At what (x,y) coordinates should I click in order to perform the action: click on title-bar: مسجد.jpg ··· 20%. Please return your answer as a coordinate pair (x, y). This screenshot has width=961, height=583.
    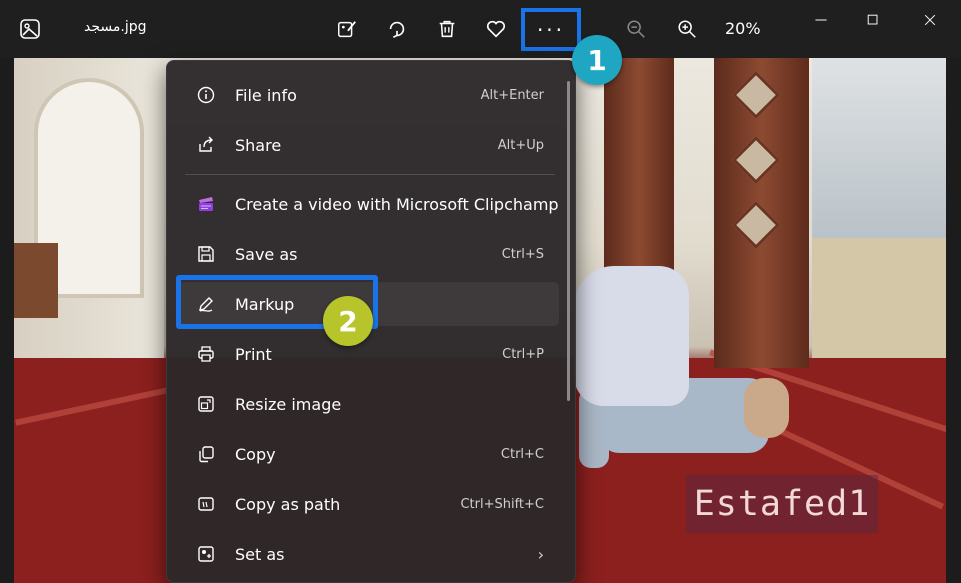
    Looking at the image, I should click on (480, 29).